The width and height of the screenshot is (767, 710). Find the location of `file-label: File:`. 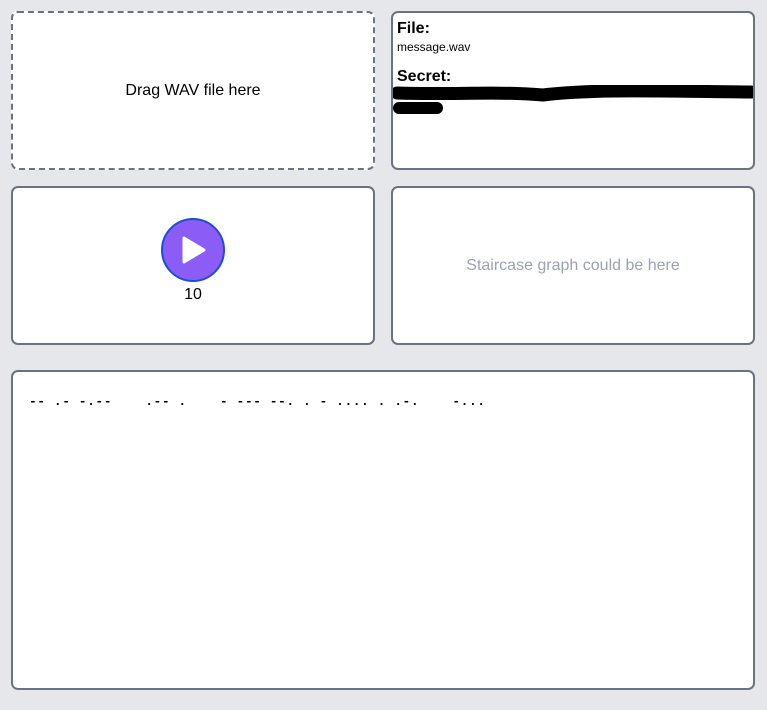

file-label: File: is located at coordinates (413, 28).